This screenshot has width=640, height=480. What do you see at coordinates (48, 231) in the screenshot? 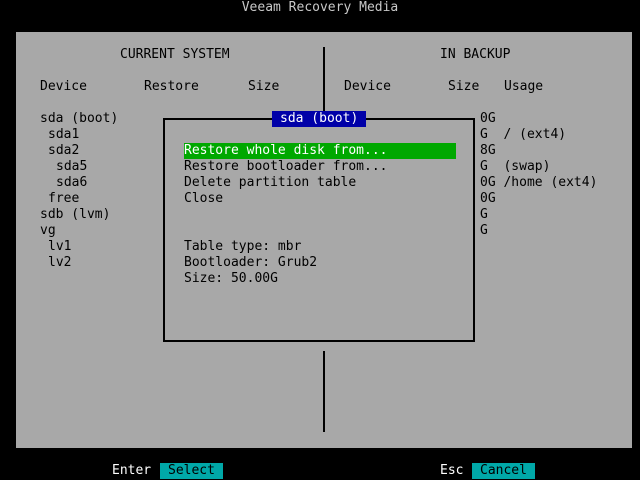
I see `device-row: vg` at bounding box center [48, 231].